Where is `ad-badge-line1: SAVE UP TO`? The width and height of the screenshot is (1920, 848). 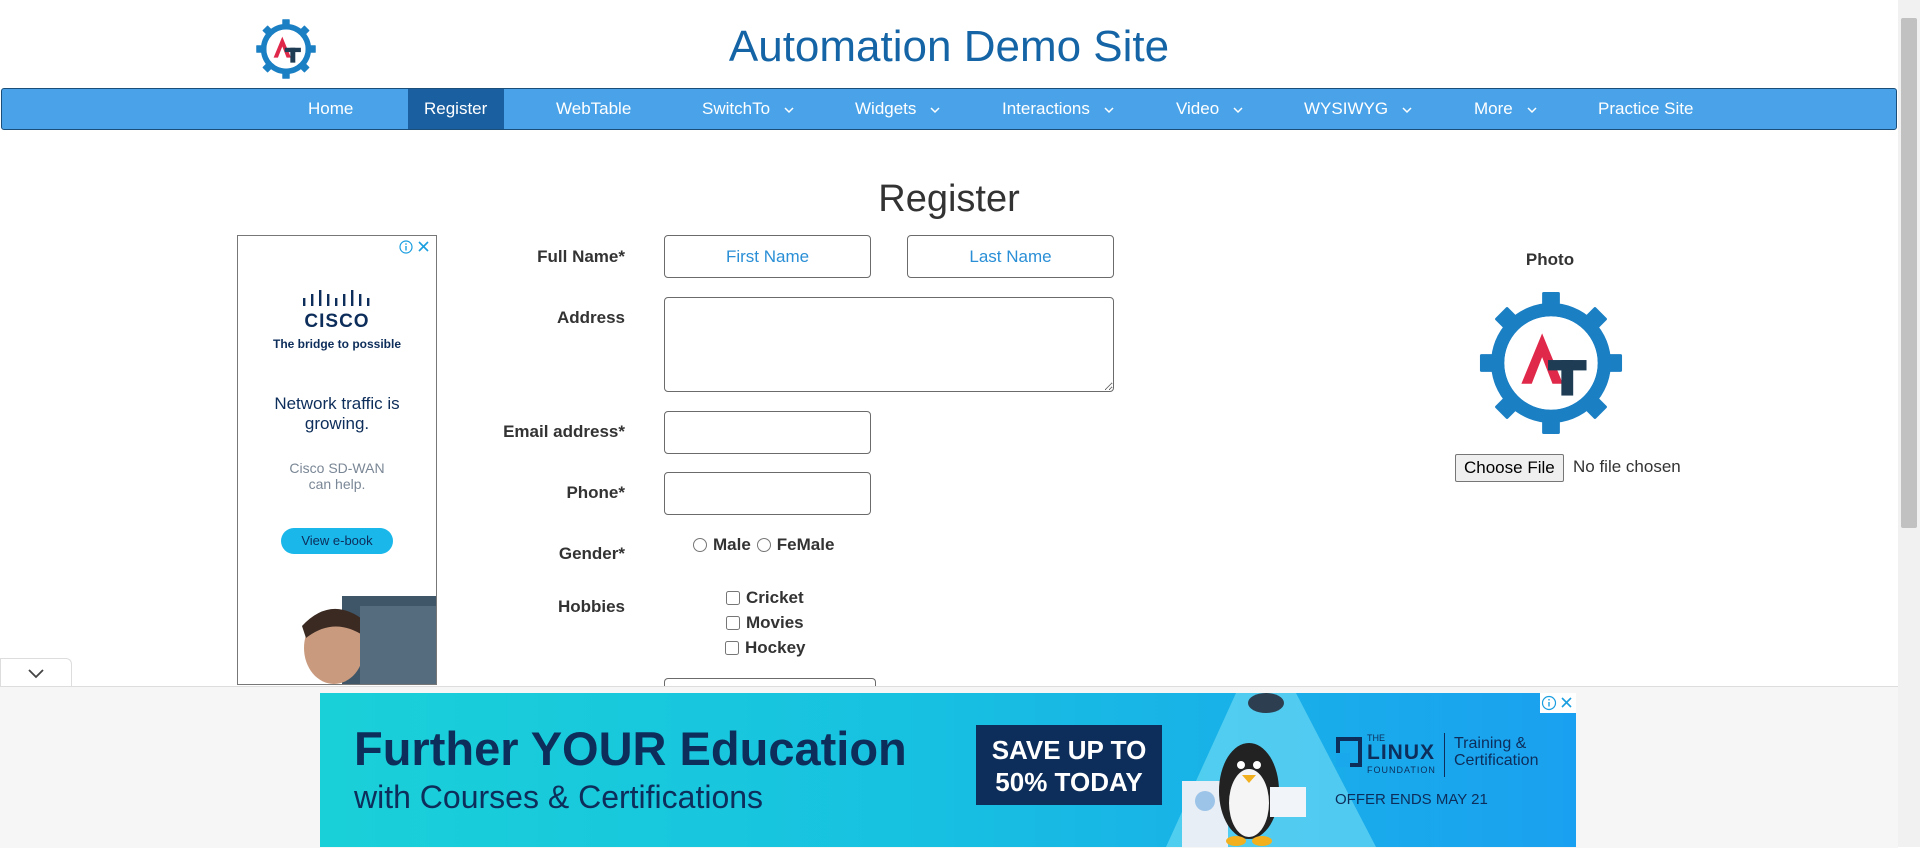
ad-badge-line1: SAVE UP TO is located at coordinates (1069, 750).